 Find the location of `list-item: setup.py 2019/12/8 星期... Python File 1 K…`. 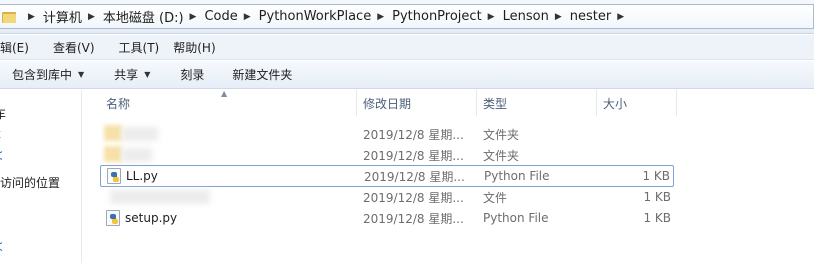

list-item: setup.py 2019/12/8 星期... Python File 1 K… is located at coordinates (387, 218).